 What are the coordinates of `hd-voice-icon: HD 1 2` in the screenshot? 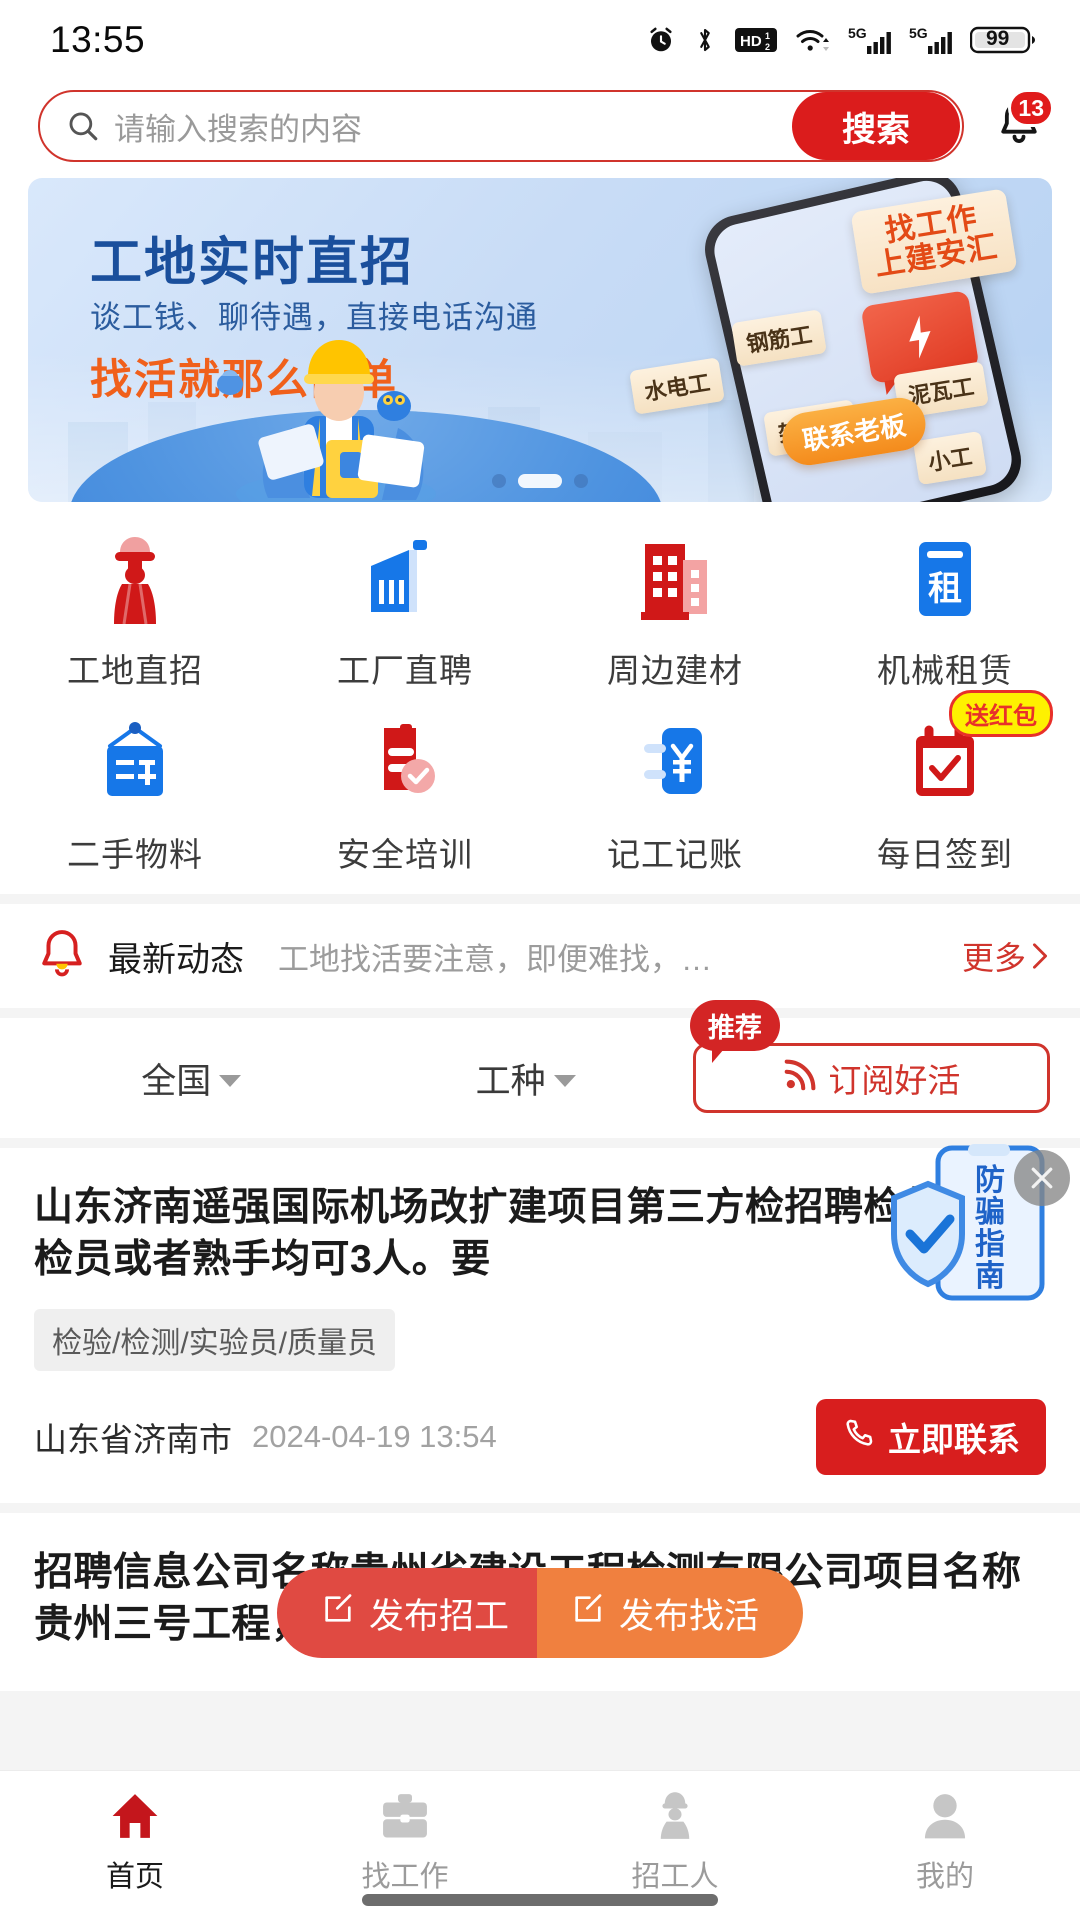 It's located at (756, 40).